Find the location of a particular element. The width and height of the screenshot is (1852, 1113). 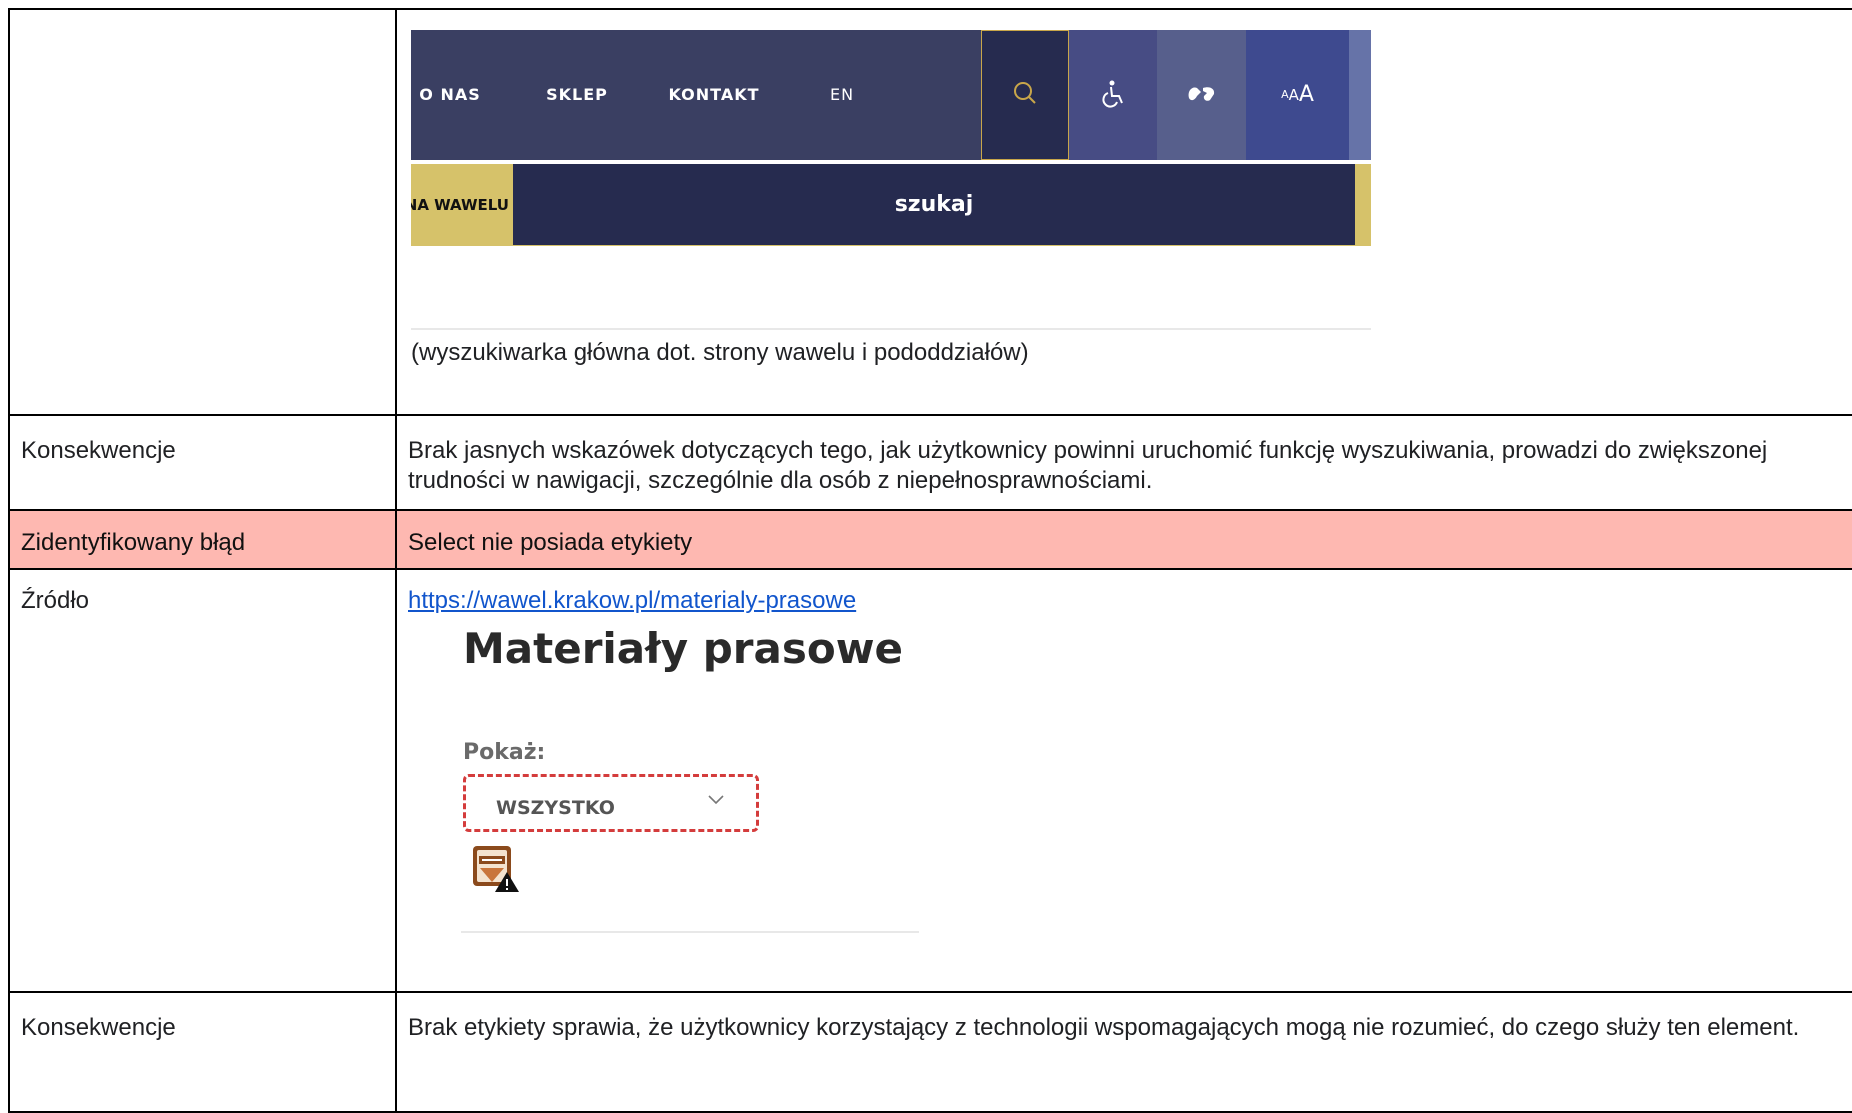

search-submit-button: szukaj is located at coordinates (934, 204).